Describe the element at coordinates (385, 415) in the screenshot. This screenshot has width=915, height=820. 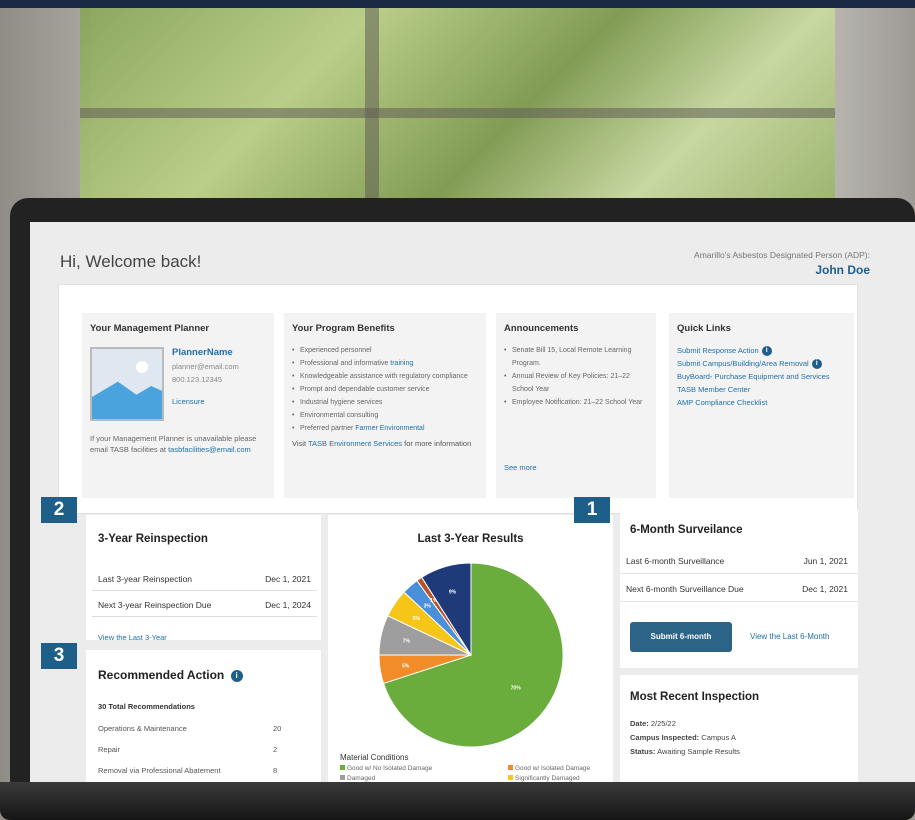
I see `list-item: Environmental consulting` at that location.